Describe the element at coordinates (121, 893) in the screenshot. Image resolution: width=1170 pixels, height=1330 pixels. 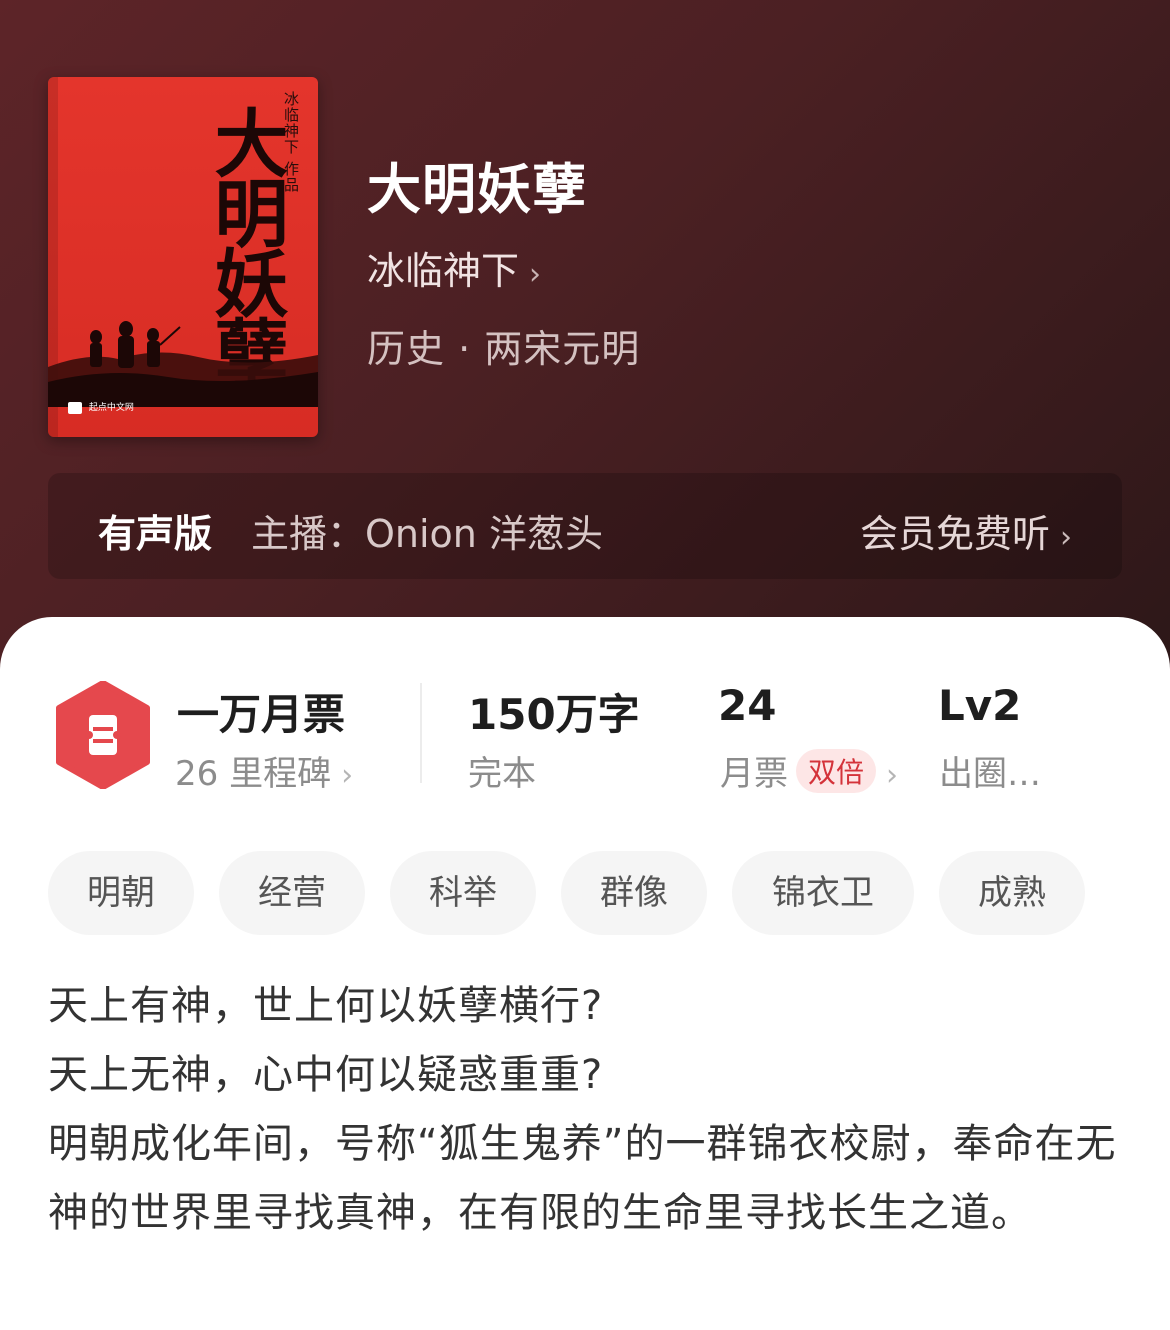
I see `tag-chip: 明朝` at that location.